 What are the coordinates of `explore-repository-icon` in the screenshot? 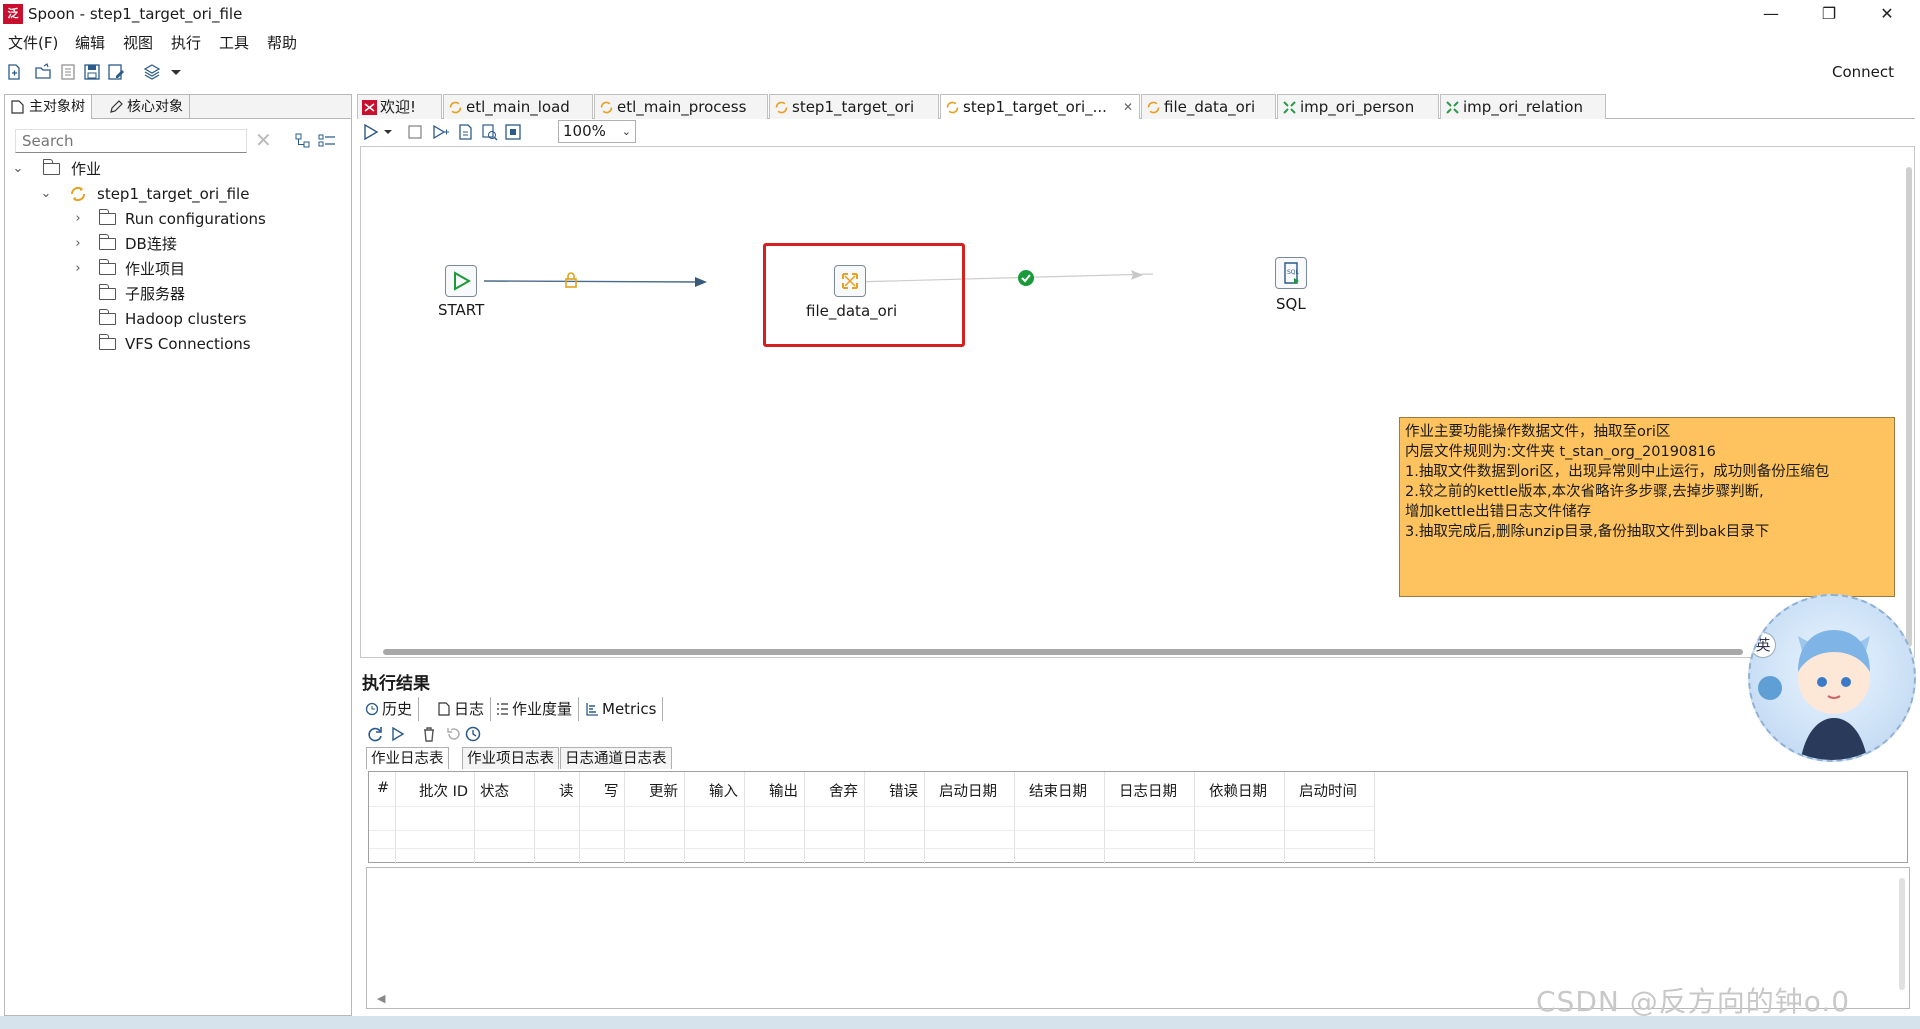 It's located at (68, 72).